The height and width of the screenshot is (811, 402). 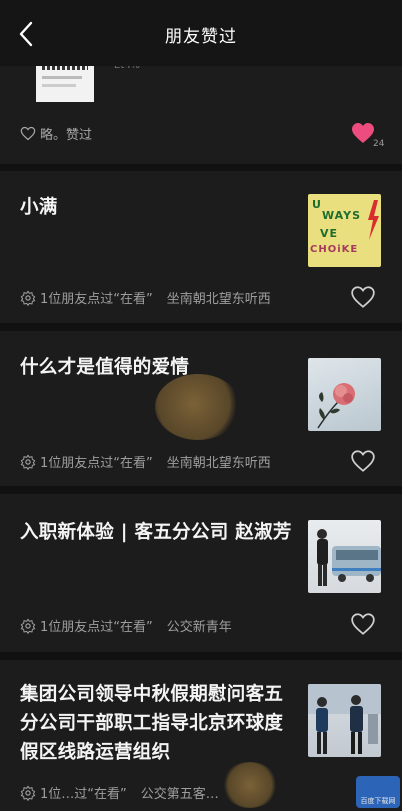 What do you see at coordinates (378, 792) in the screenshot?
I see `watermark-badge: 百度下载网` at bounding box center [378, 792].